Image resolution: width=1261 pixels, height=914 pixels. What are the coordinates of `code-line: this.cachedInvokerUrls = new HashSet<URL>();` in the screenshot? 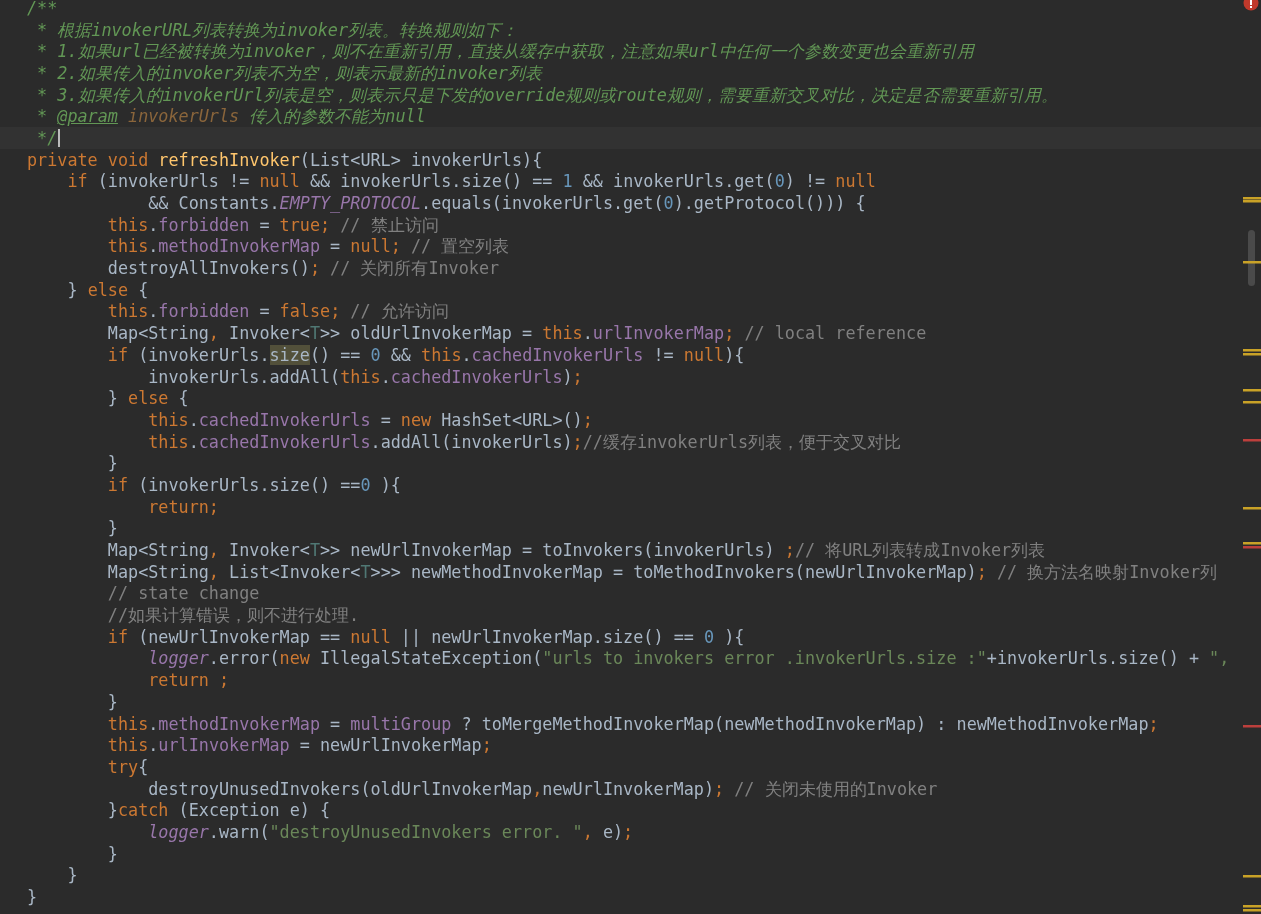 It's located at (370, 419).